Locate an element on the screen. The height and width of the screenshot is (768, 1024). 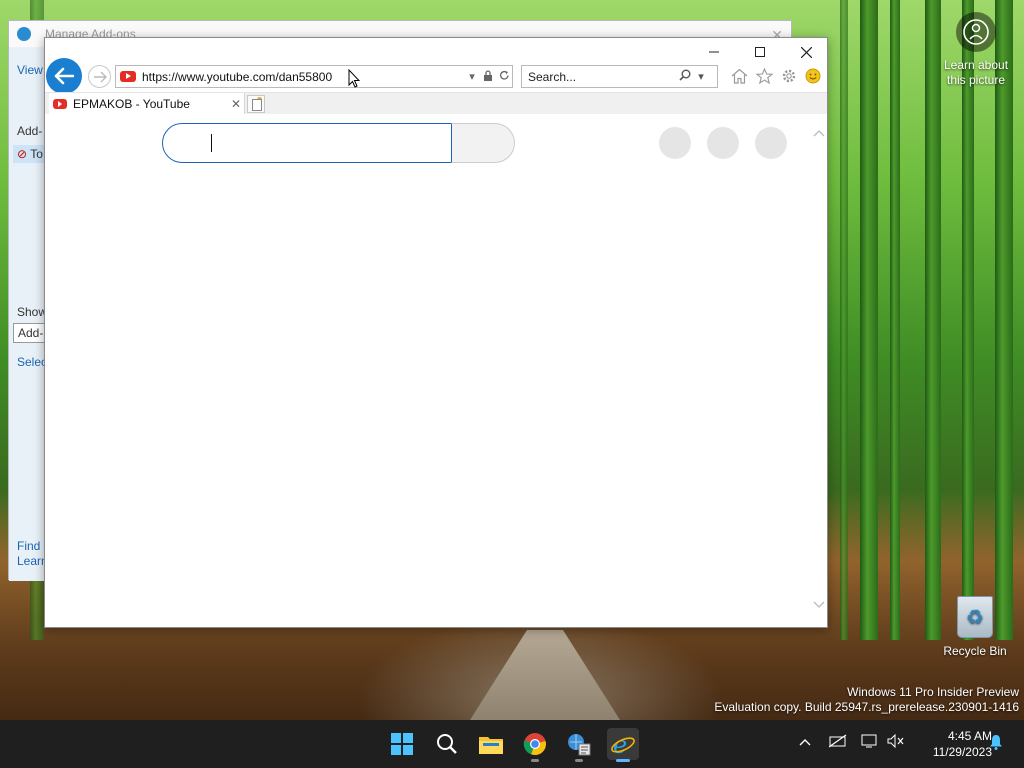
toolbars-item: ⊘ To is located at coordinates (29, 154).